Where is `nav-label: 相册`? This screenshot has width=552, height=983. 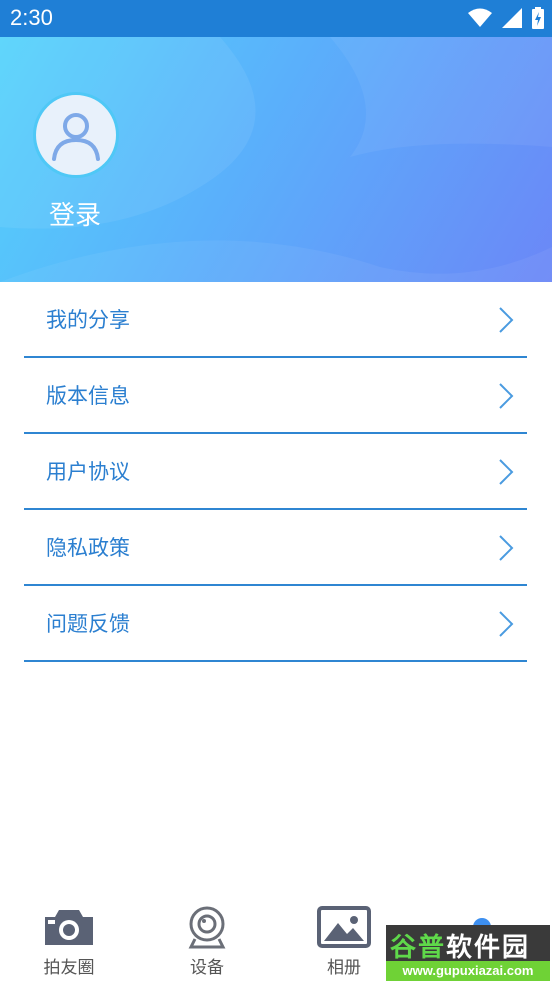
nav-label: 相册 is located at coordinates (344, 968).